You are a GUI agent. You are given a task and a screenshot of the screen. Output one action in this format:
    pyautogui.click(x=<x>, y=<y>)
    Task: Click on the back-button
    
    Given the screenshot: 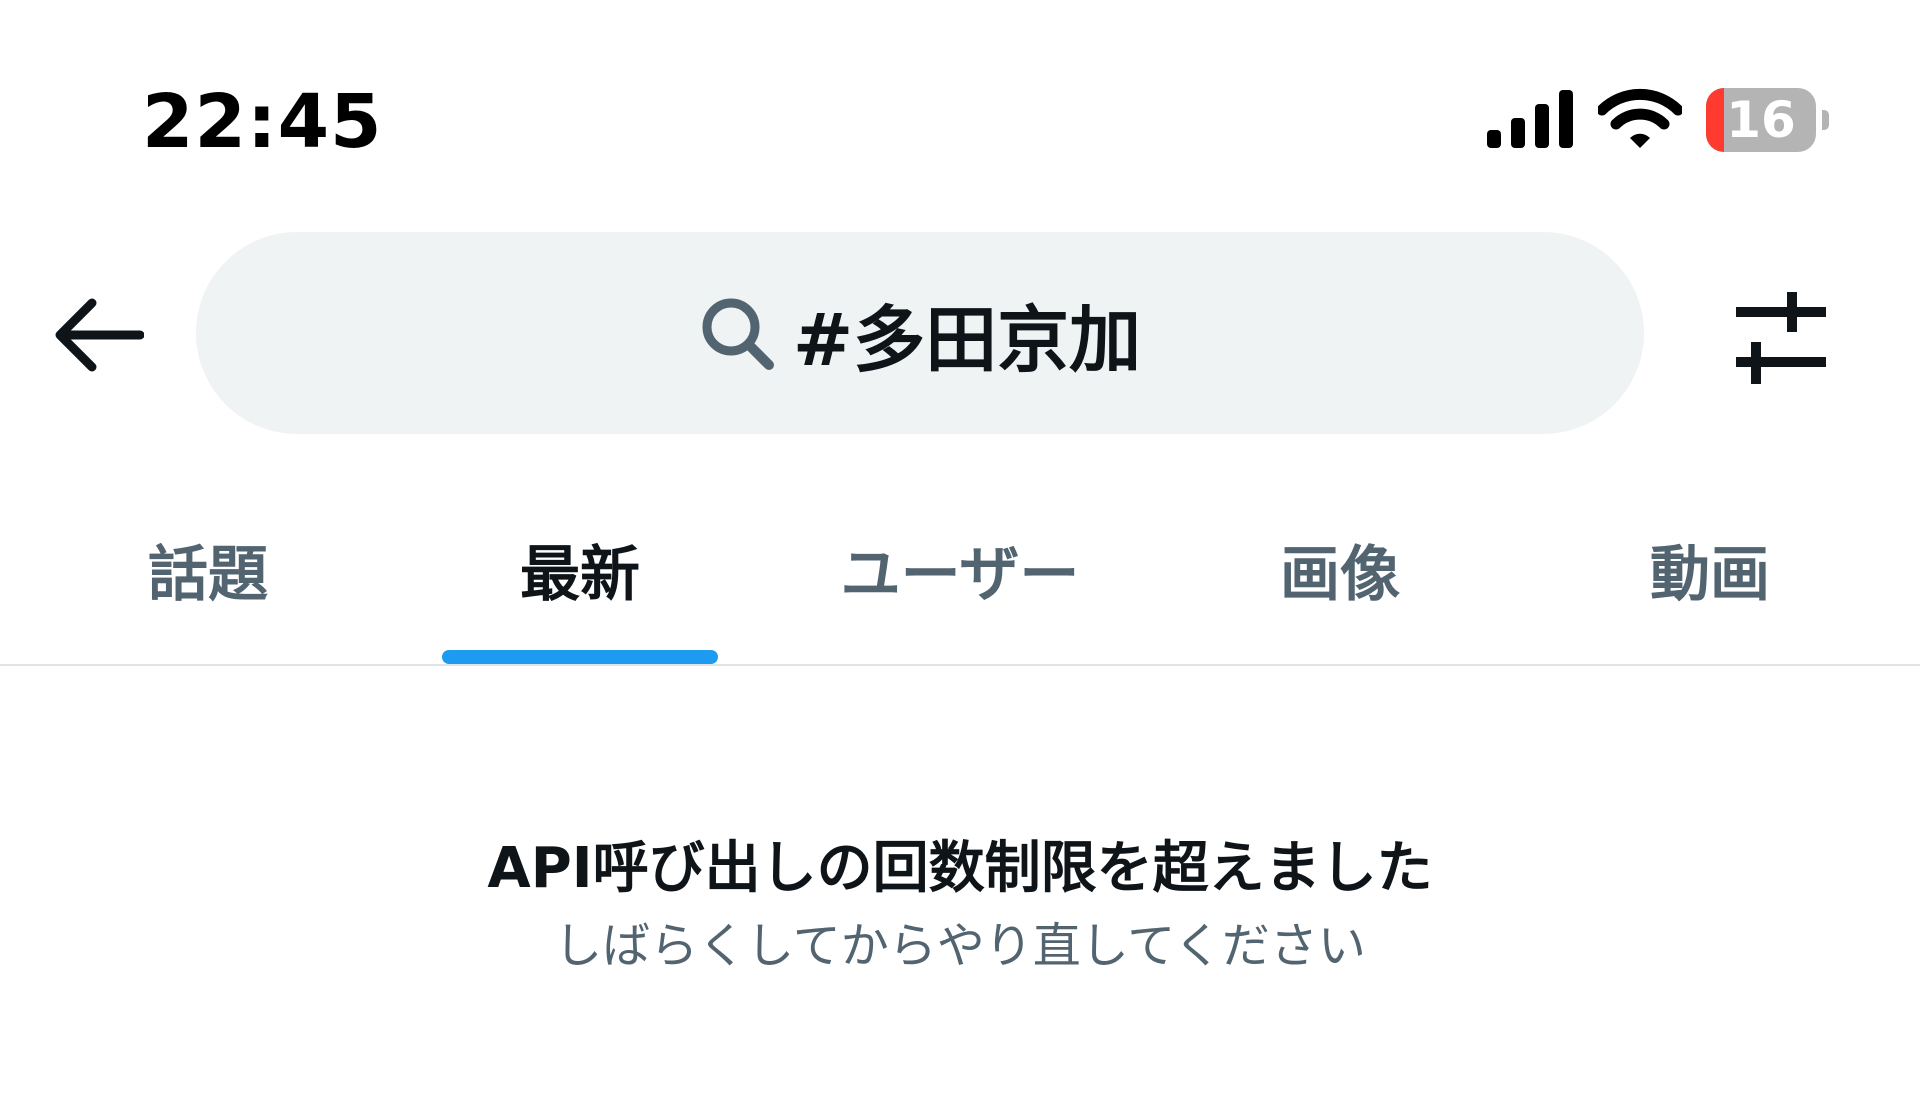 What is the action you would take?
    pyautogui.click(x=98, y=335)
    